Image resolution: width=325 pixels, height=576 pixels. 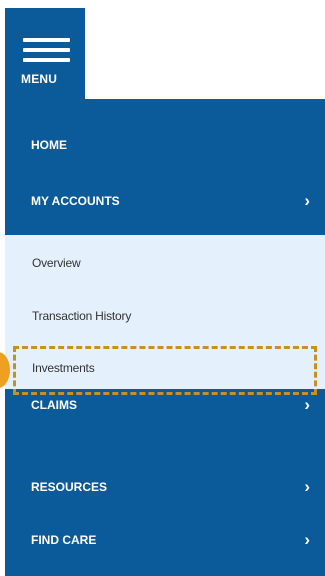 What do you see at coordinates (54, 405) in the screenshot?
I see `nav-item-label: CLAIMS` at bounding box center [54, 405].